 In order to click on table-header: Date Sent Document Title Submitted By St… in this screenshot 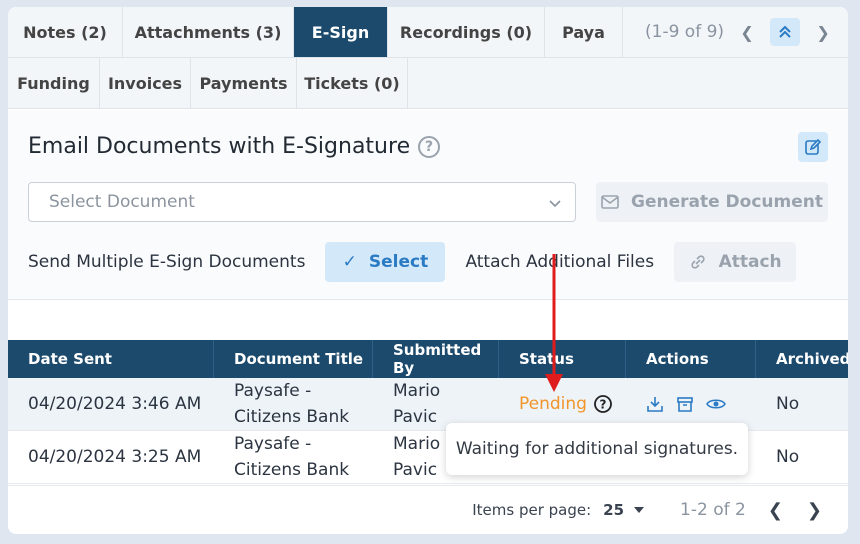, I will do `click(428, 359)`.